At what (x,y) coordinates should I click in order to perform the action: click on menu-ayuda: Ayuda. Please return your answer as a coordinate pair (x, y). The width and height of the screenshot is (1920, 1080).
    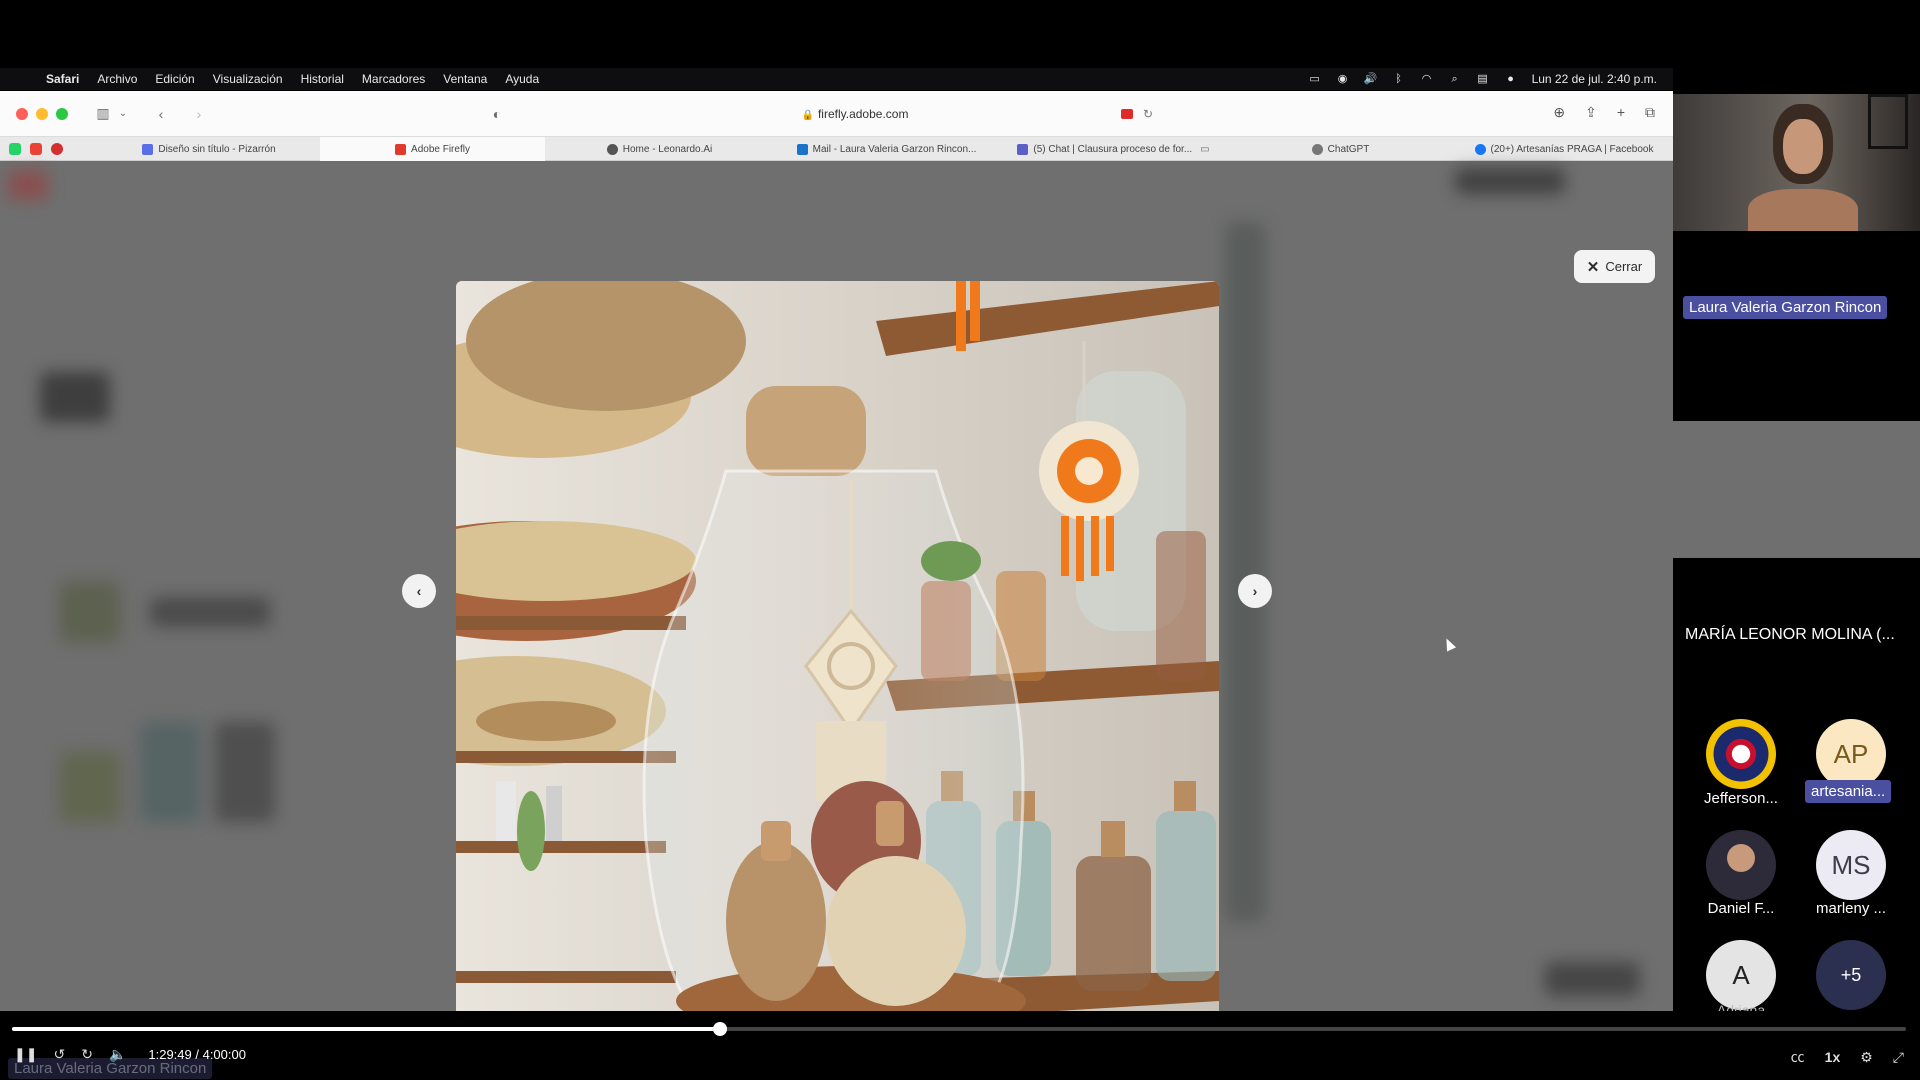
    Looking at the image, I should click on (522, 79).